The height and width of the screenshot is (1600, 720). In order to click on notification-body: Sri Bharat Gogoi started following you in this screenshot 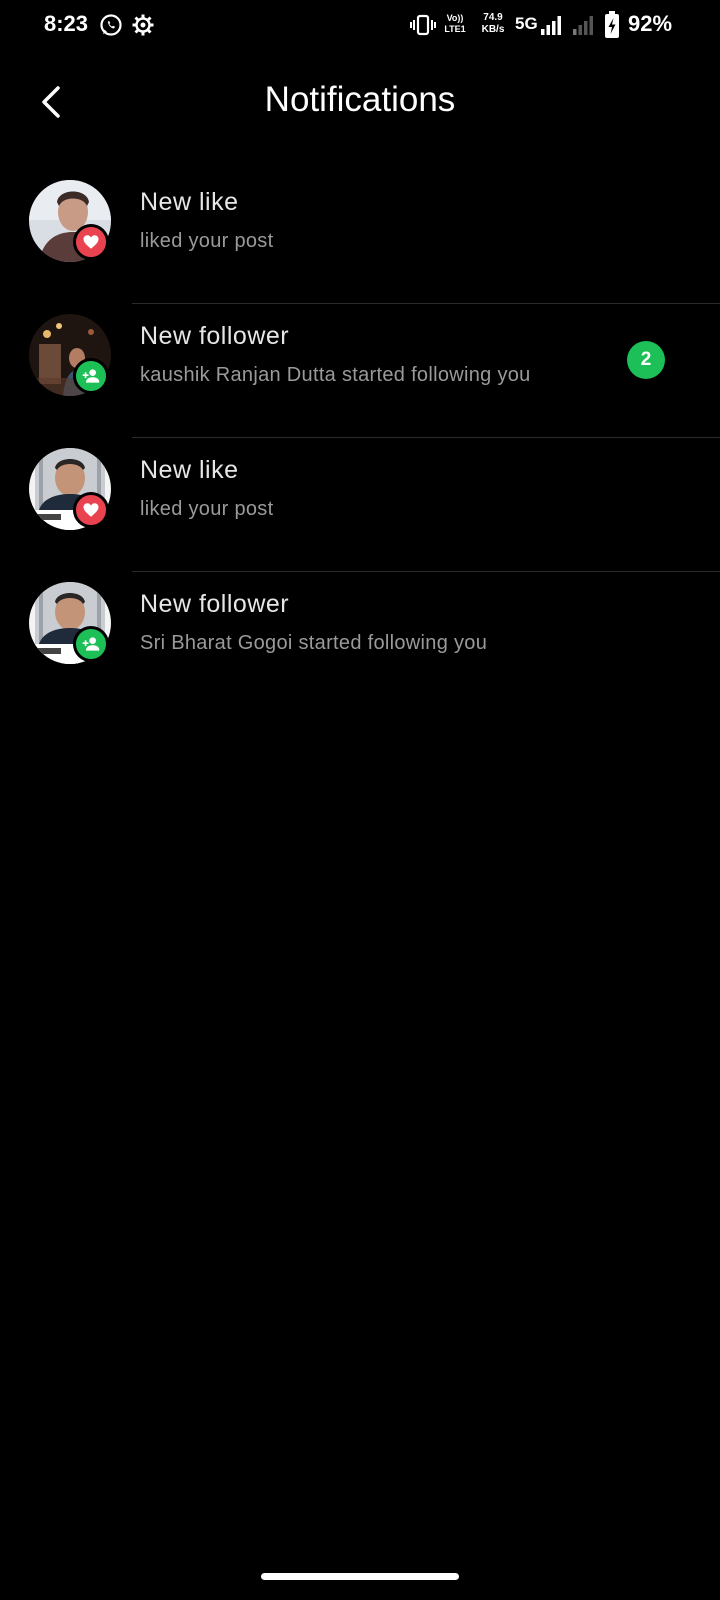, I will do `click(314, 643)`.